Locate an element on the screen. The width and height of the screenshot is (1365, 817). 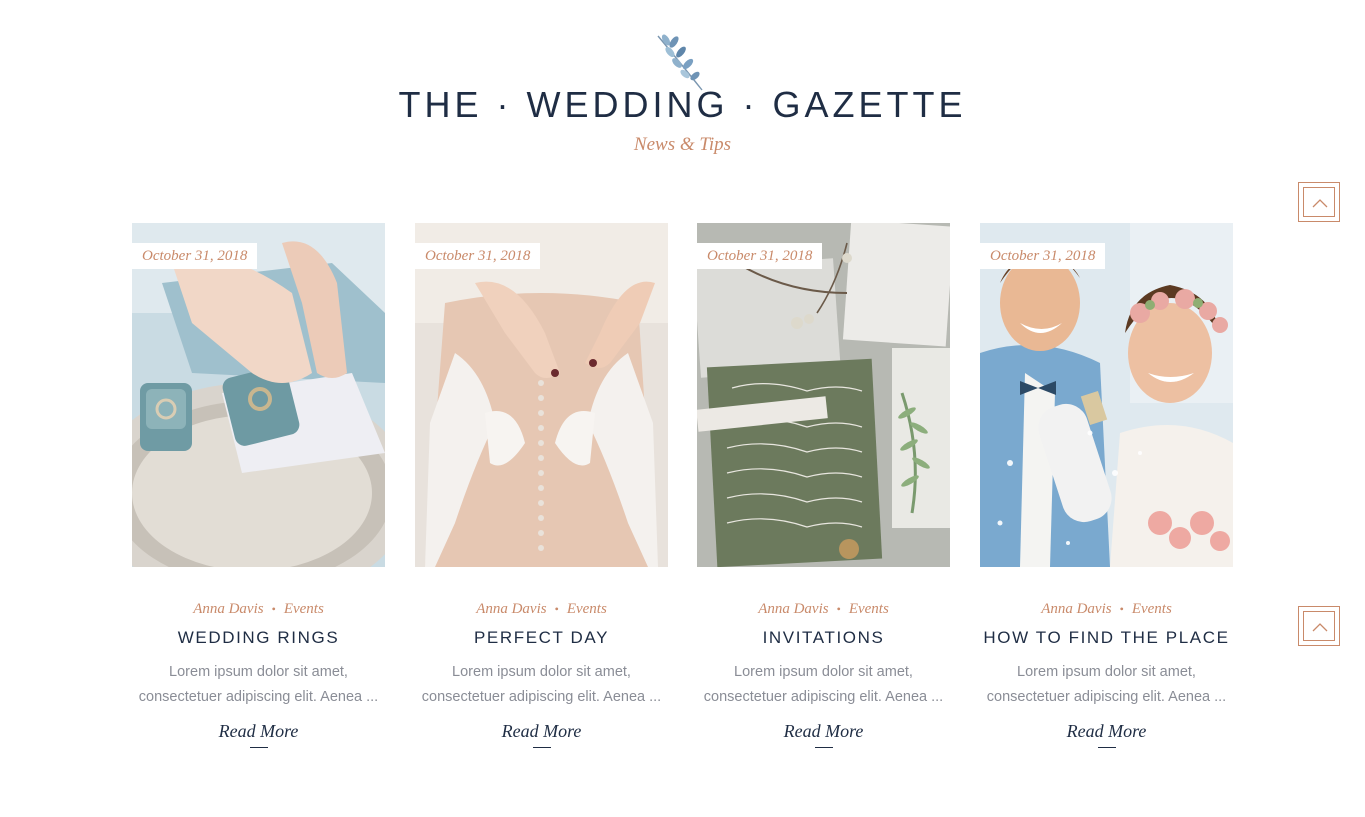
site-subtitle: News & Tips is located at coordinates (682, 144).